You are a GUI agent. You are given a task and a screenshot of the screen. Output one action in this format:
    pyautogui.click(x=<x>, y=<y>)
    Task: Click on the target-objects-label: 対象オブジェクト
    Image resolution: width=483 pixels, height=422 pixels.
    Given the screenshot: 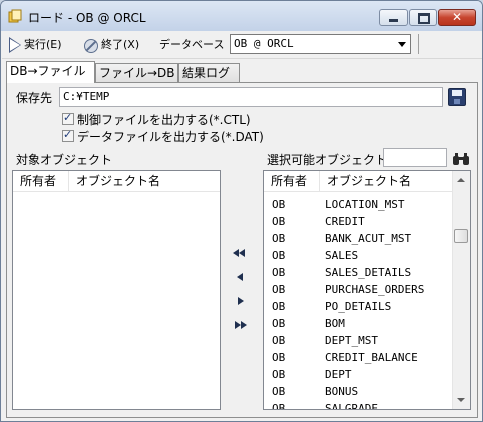 What is the action you would take?
    pyautogui.click(x=64, y=160)
    